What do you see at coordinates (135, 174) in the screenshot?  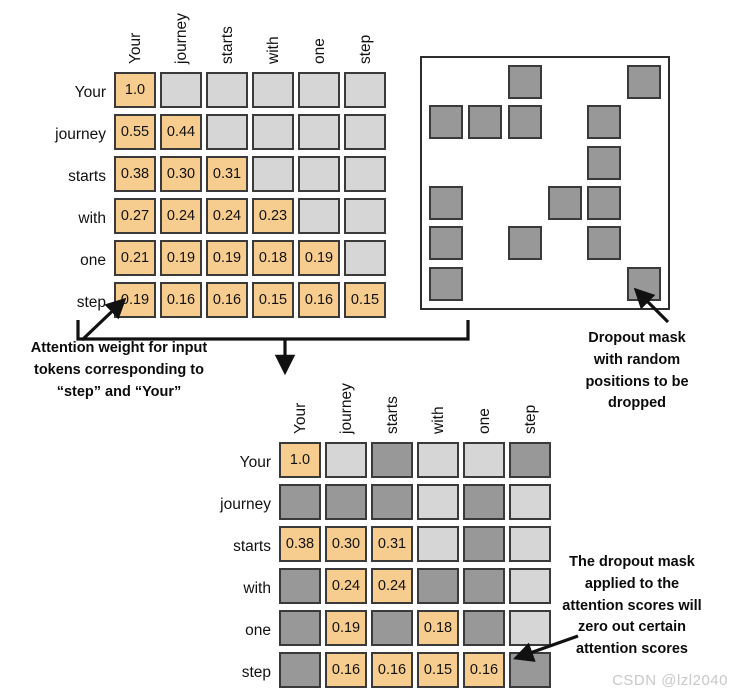 I see `attention-cell: 0.38` at bounding box center [135, 174].